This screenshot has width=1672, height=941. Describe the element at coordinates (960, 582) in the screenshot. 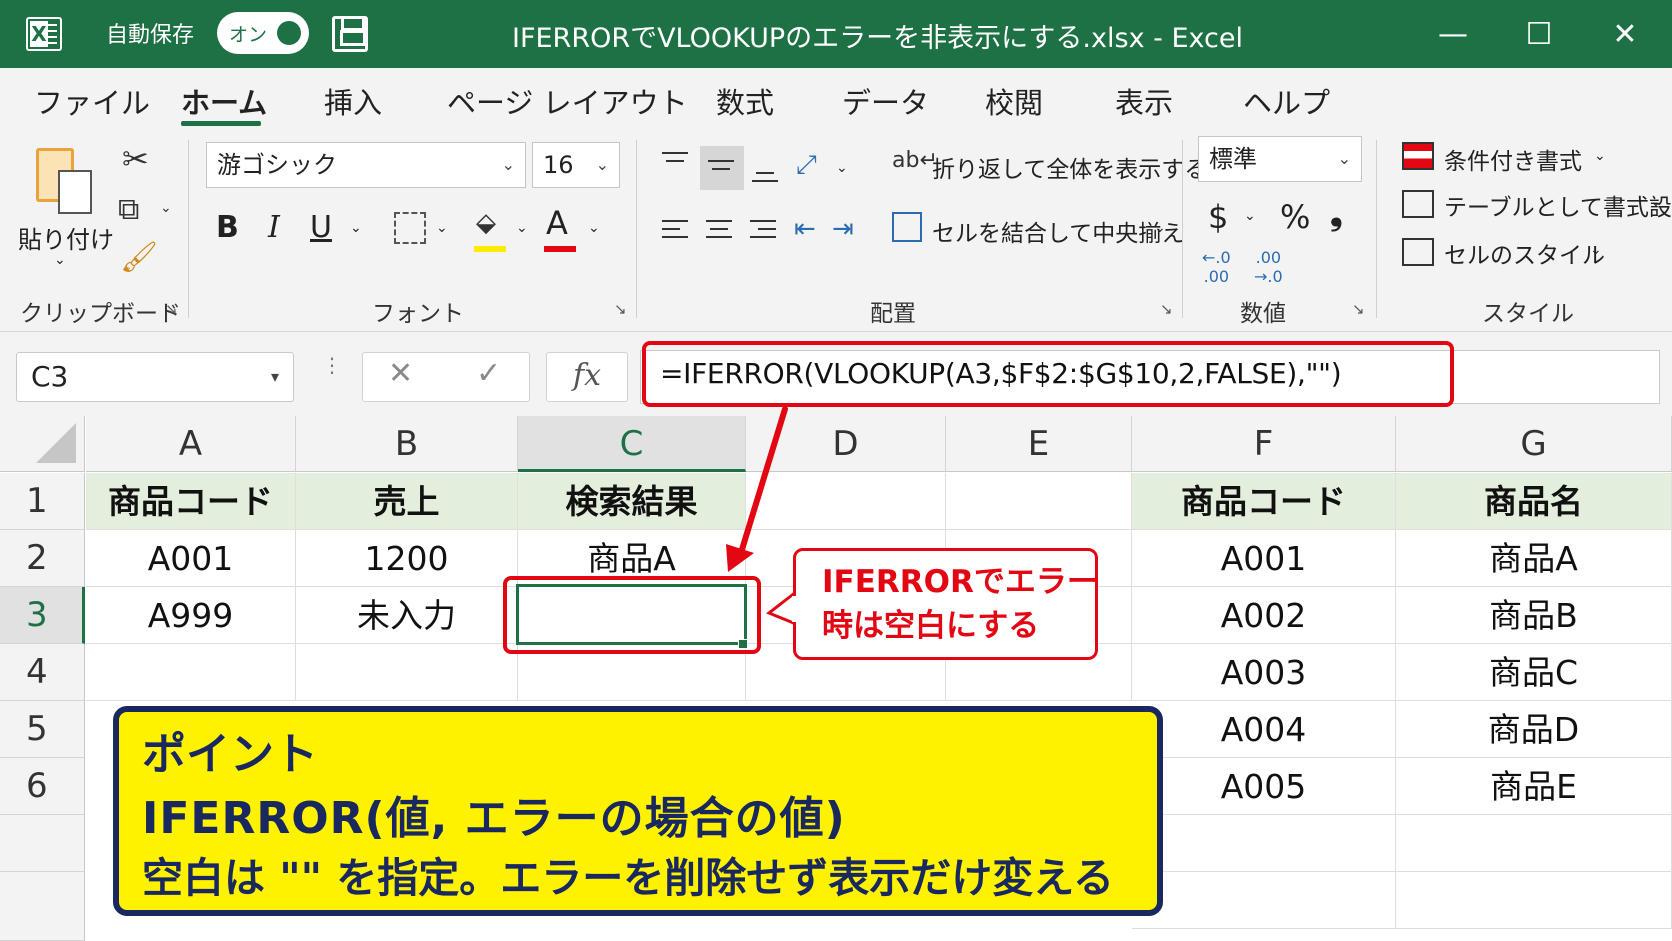

I see `callout-line-1: IFERRORでエラー` at that location.